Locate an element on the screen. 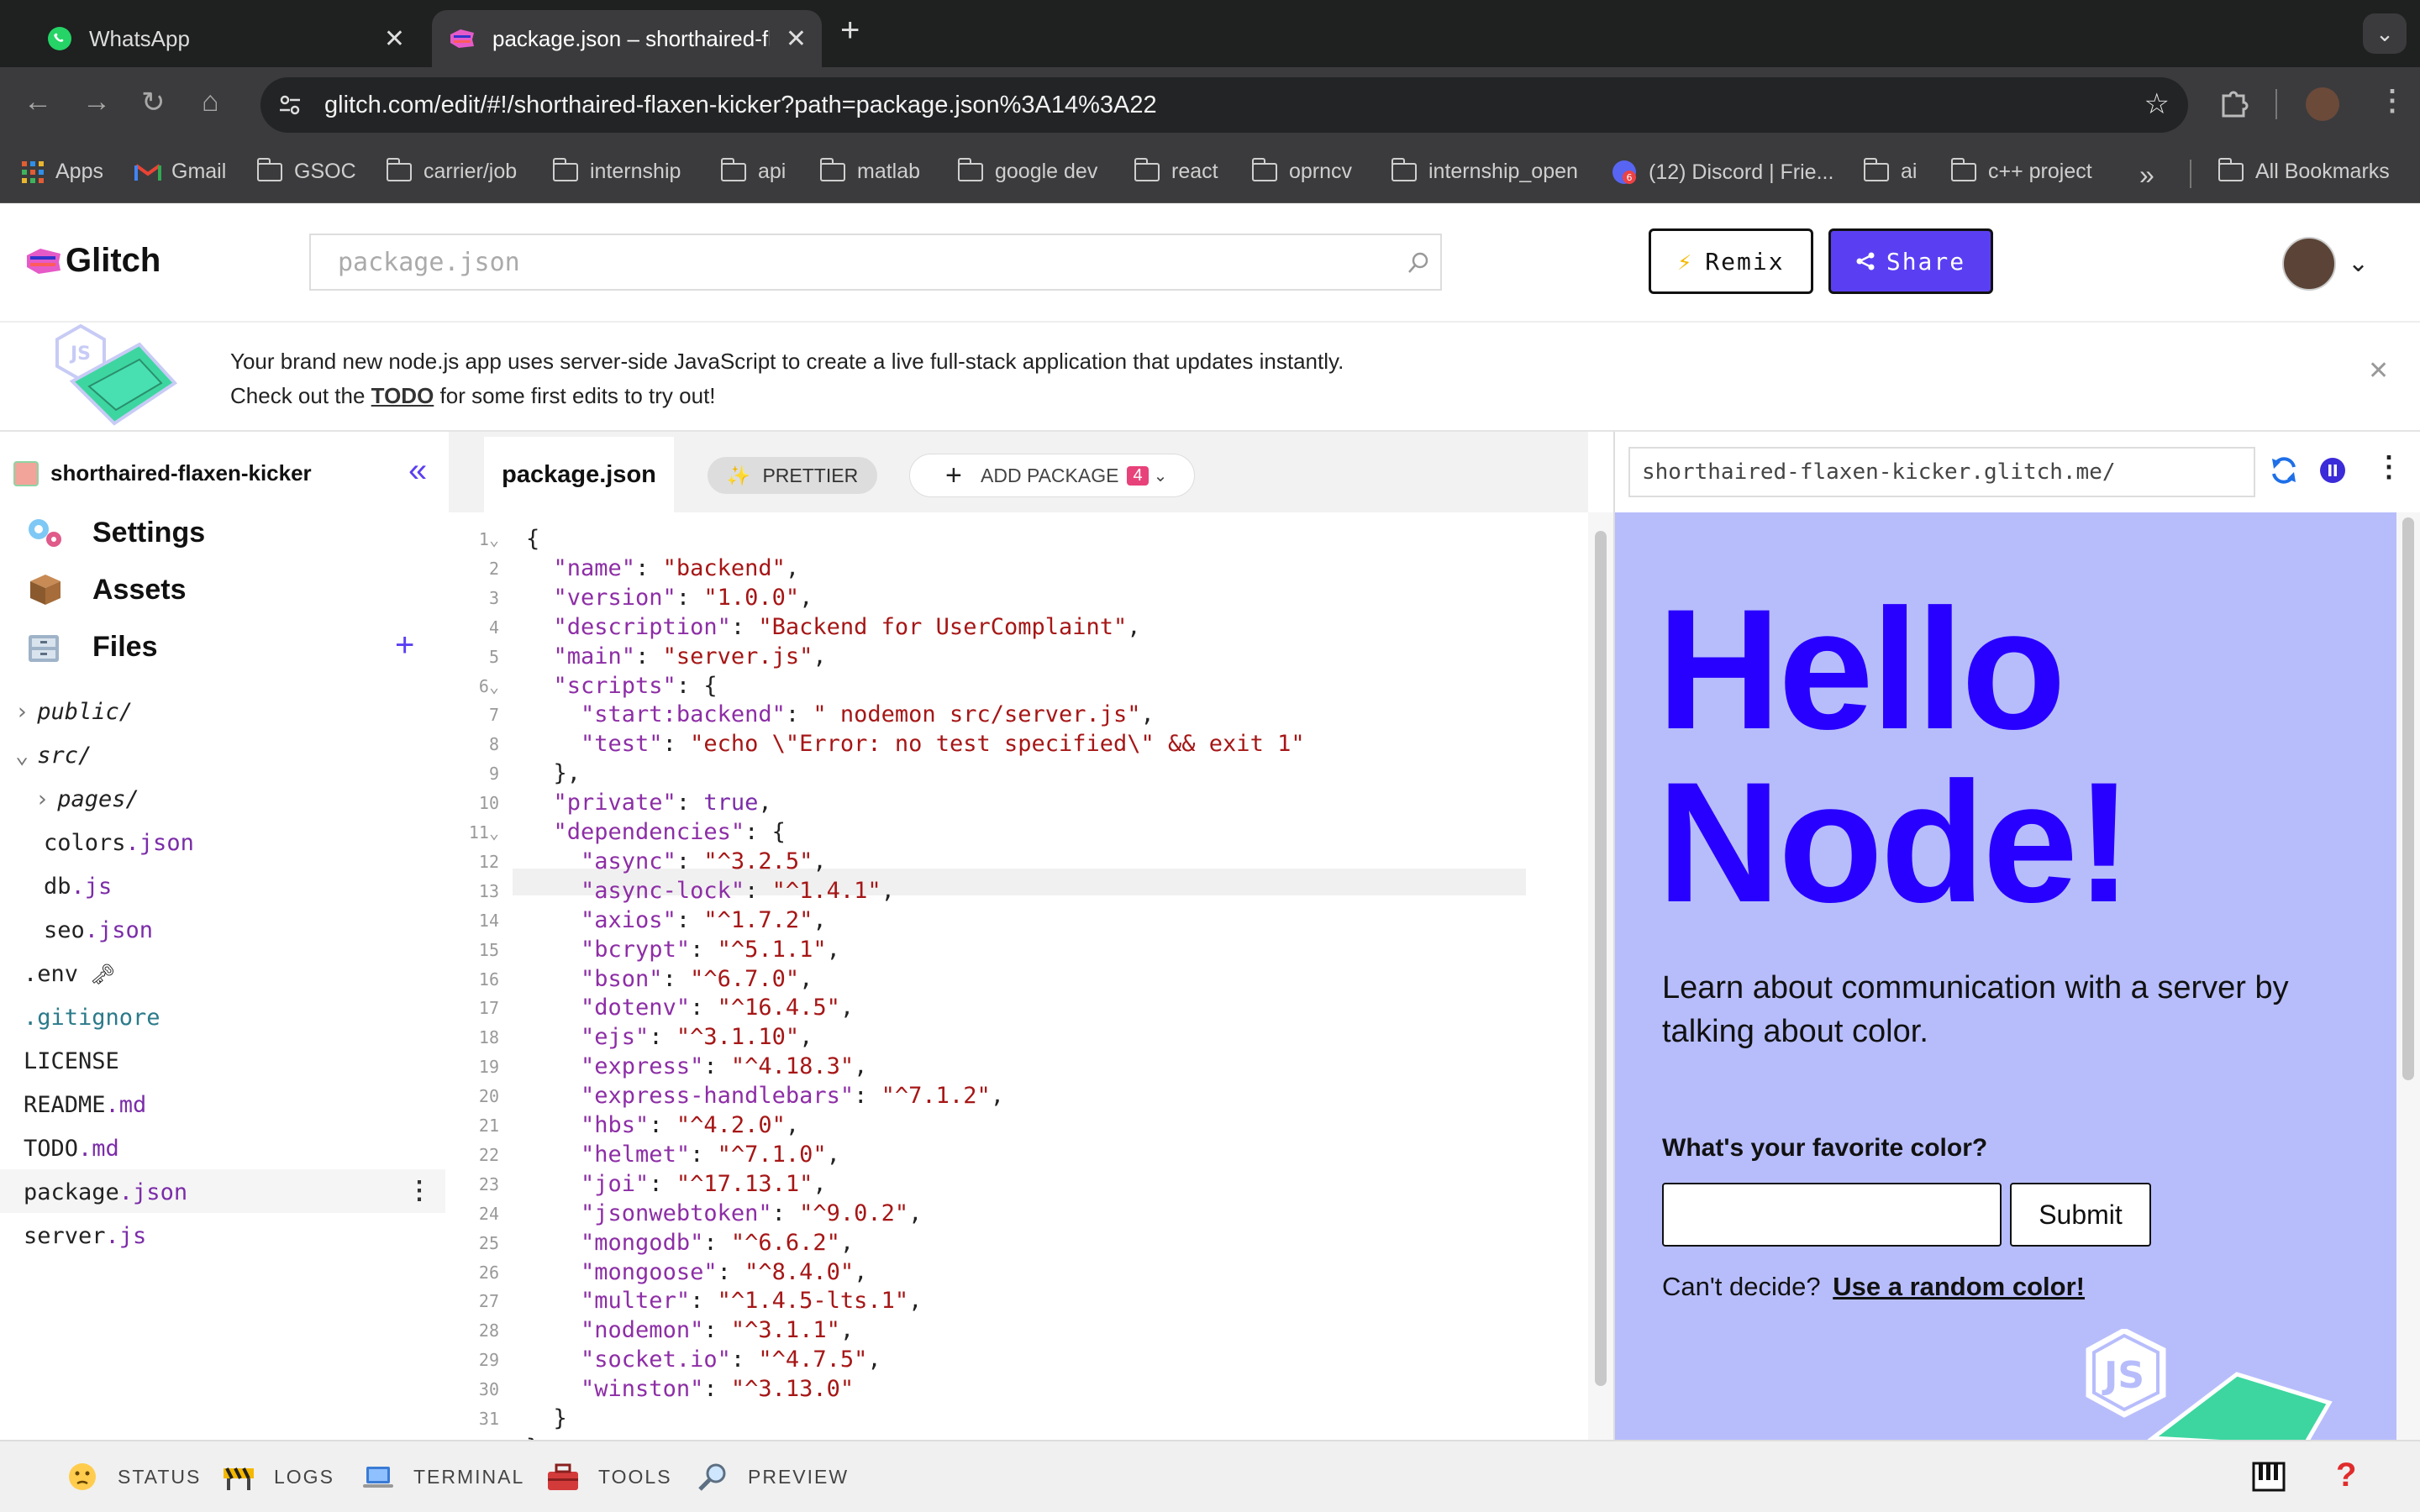 The height and width of the screenshot is (1512, 2420). tab-search-button: ⌄ is located at coordinates (2385, 33).